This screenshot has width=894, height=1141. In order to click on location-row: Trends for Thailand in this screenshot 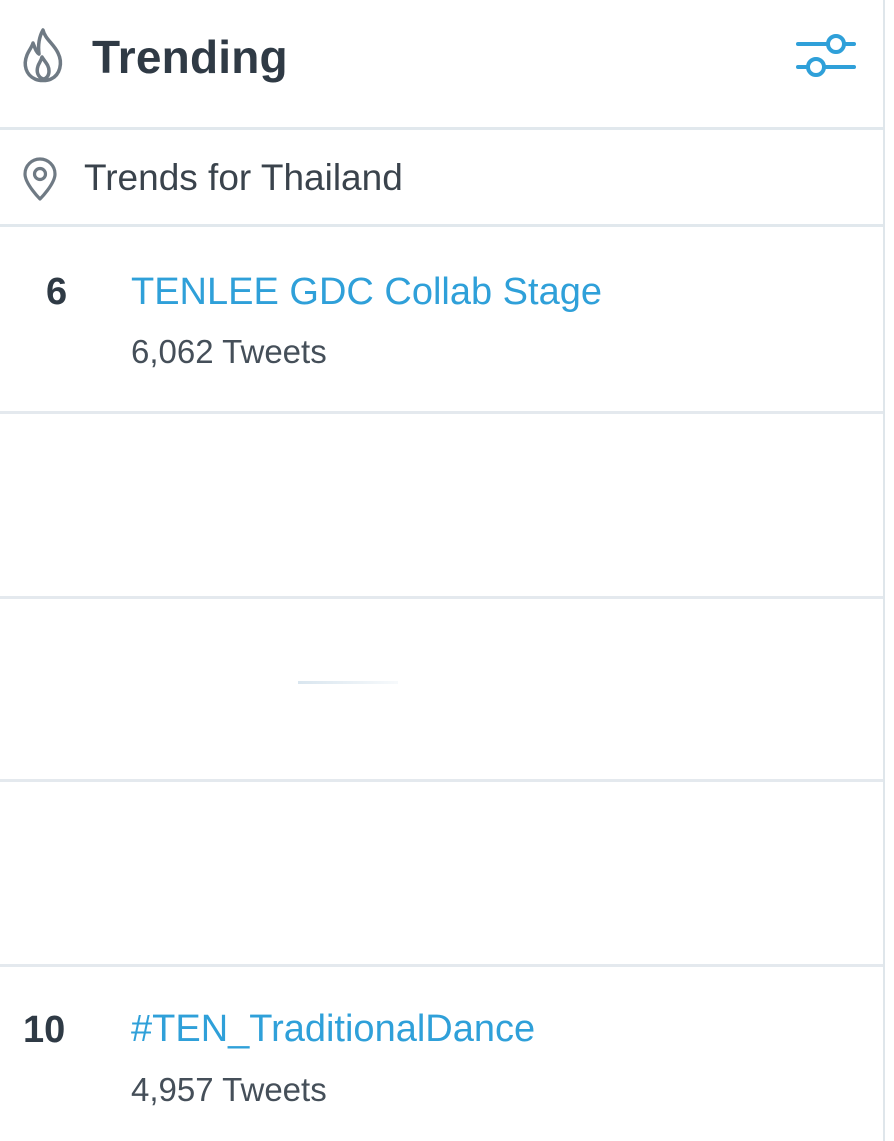, I will do `click(441, 178)`.